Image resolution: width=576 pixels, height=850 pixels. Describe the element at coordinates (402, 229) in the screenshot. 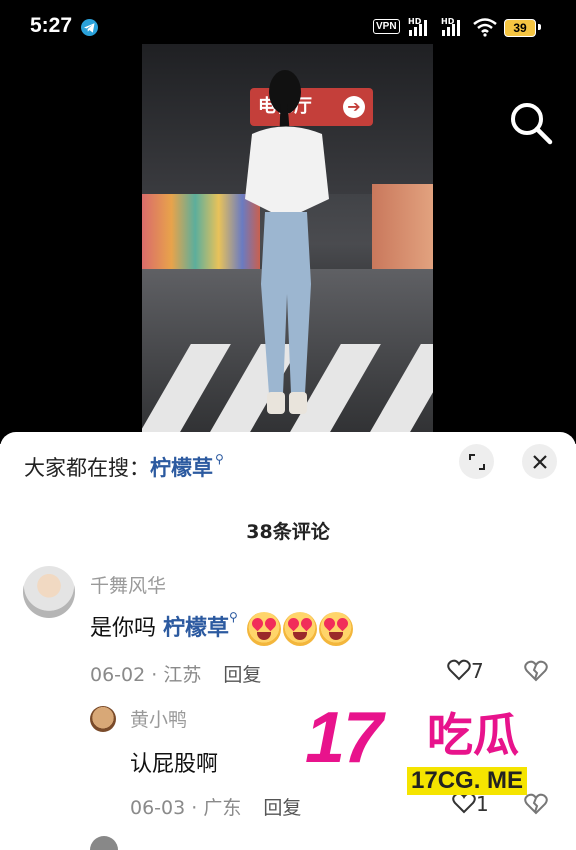

I see `corridor-wall` at that location.